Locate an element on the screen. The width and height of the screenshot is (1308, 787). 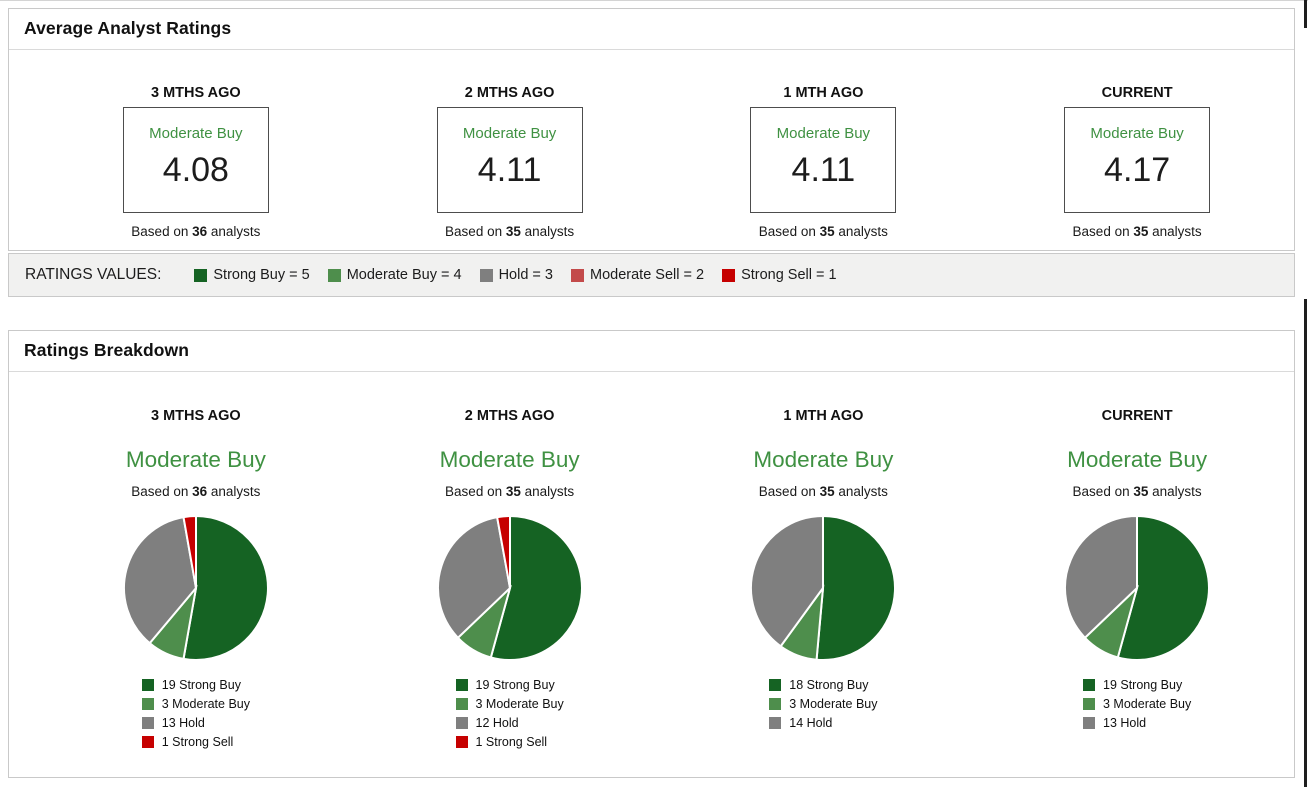
ratings-values-legend-item: Strong Sell = 1 is located at coordinates (779, 275).